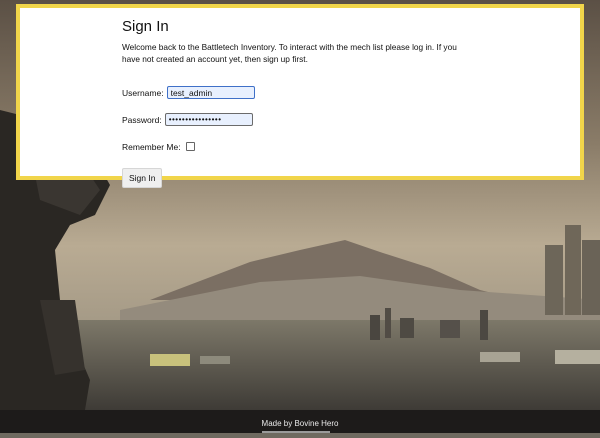 This screenshot has width=600, height=438. What do you see at coordinates (142, 119) in the screenshot?
I see `password-label: Password:` at bounding box center [142, 119].